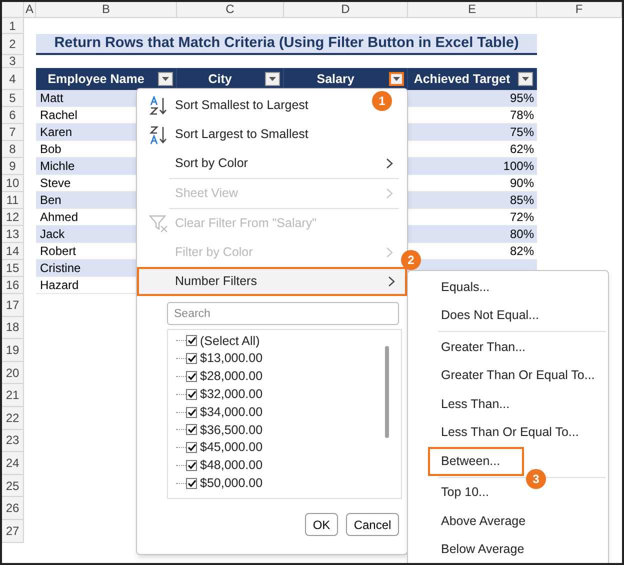 The height and width of the screenshot is (565, 624). Describe the element at coordinates (106, 79) in the screenshot. I see `column-heading: Employee Name` at that location.